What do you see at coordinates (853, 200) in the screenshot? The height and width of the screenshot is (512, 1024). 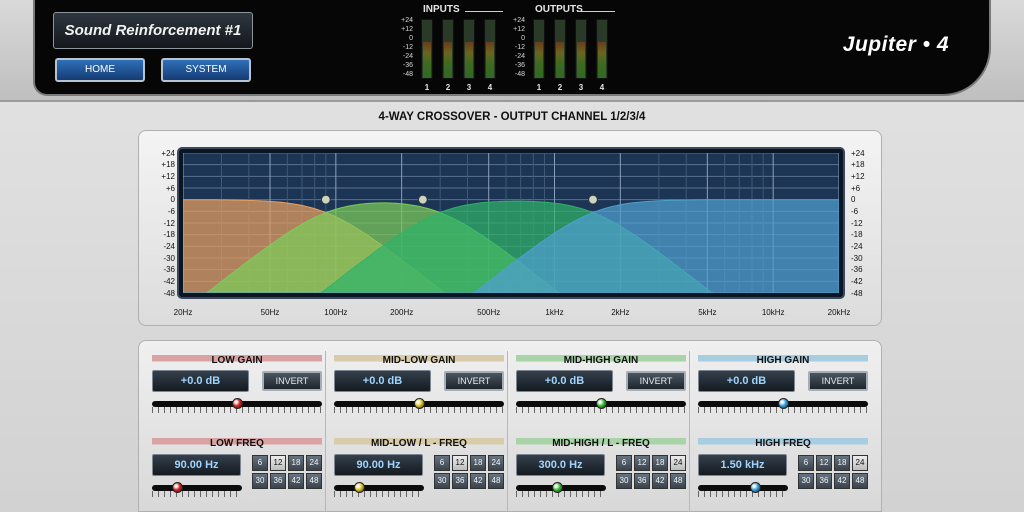 I see `db-axis-label-right: 0` at bounding box center [853, 200].